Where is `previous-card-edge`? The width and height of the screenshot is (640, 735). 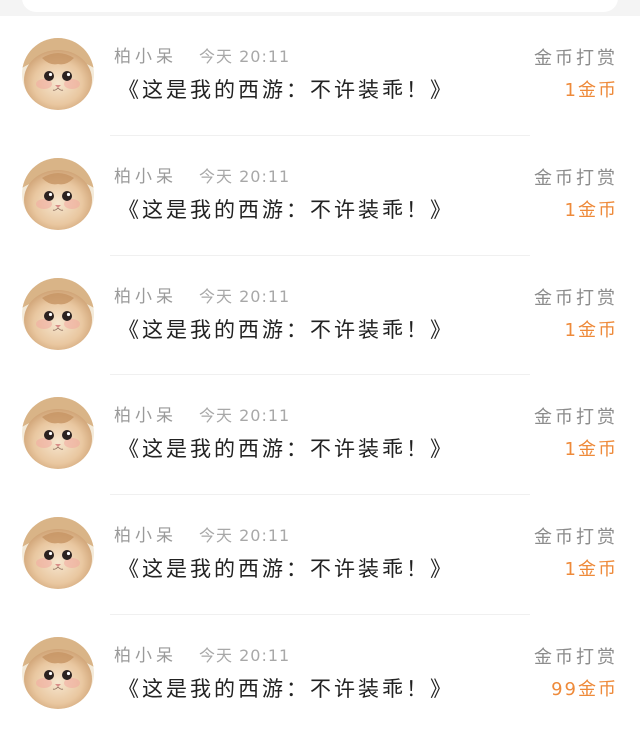 previous-card-edge is located at coordinates (320, 6).